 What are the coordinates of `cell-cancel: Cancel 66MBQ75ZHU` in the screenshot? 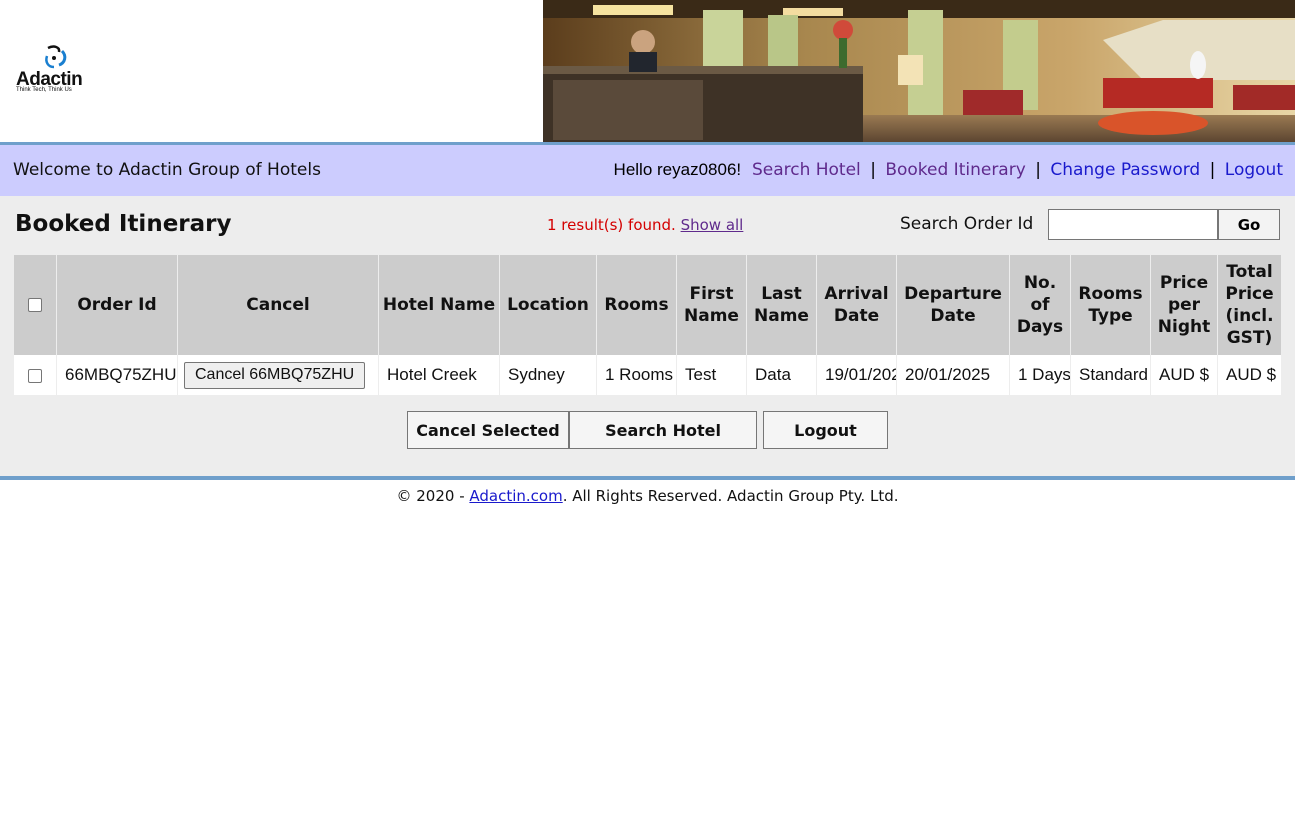 It's located at (278, 375).